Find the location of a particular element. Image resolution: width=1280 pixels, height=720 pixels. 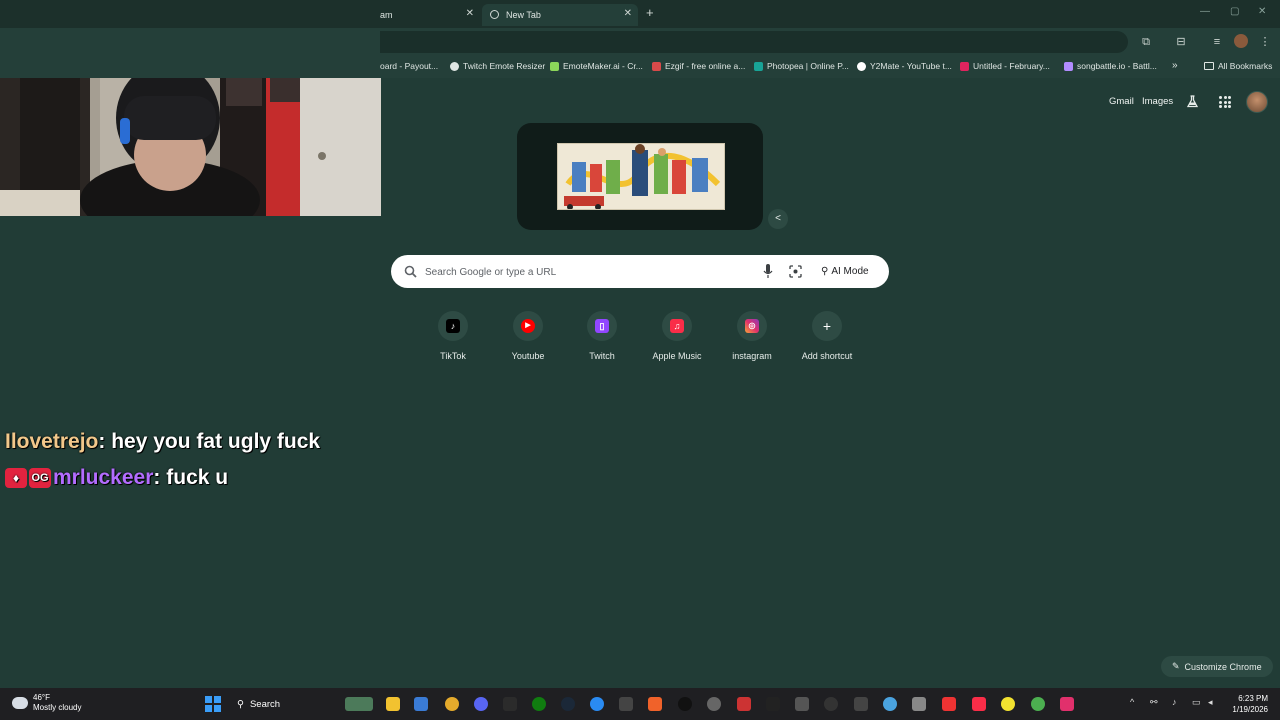

customize-chrome-label: Customize Chrome is located at coordinates (1223, 666).